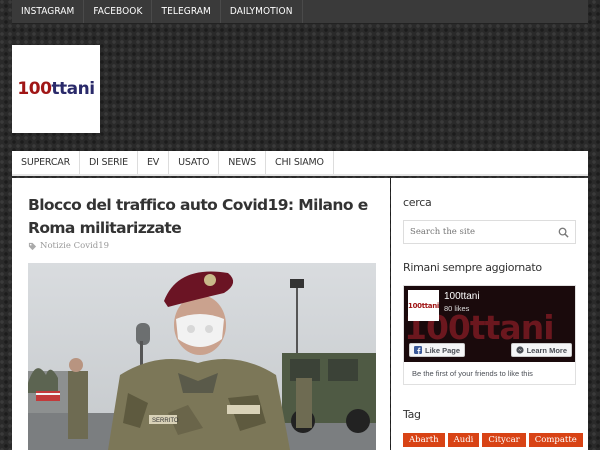 The image size is (600, 450). Describe the element at coordinates (73, 89) in the screenshot. I see `logo-main: ttani` at that location.